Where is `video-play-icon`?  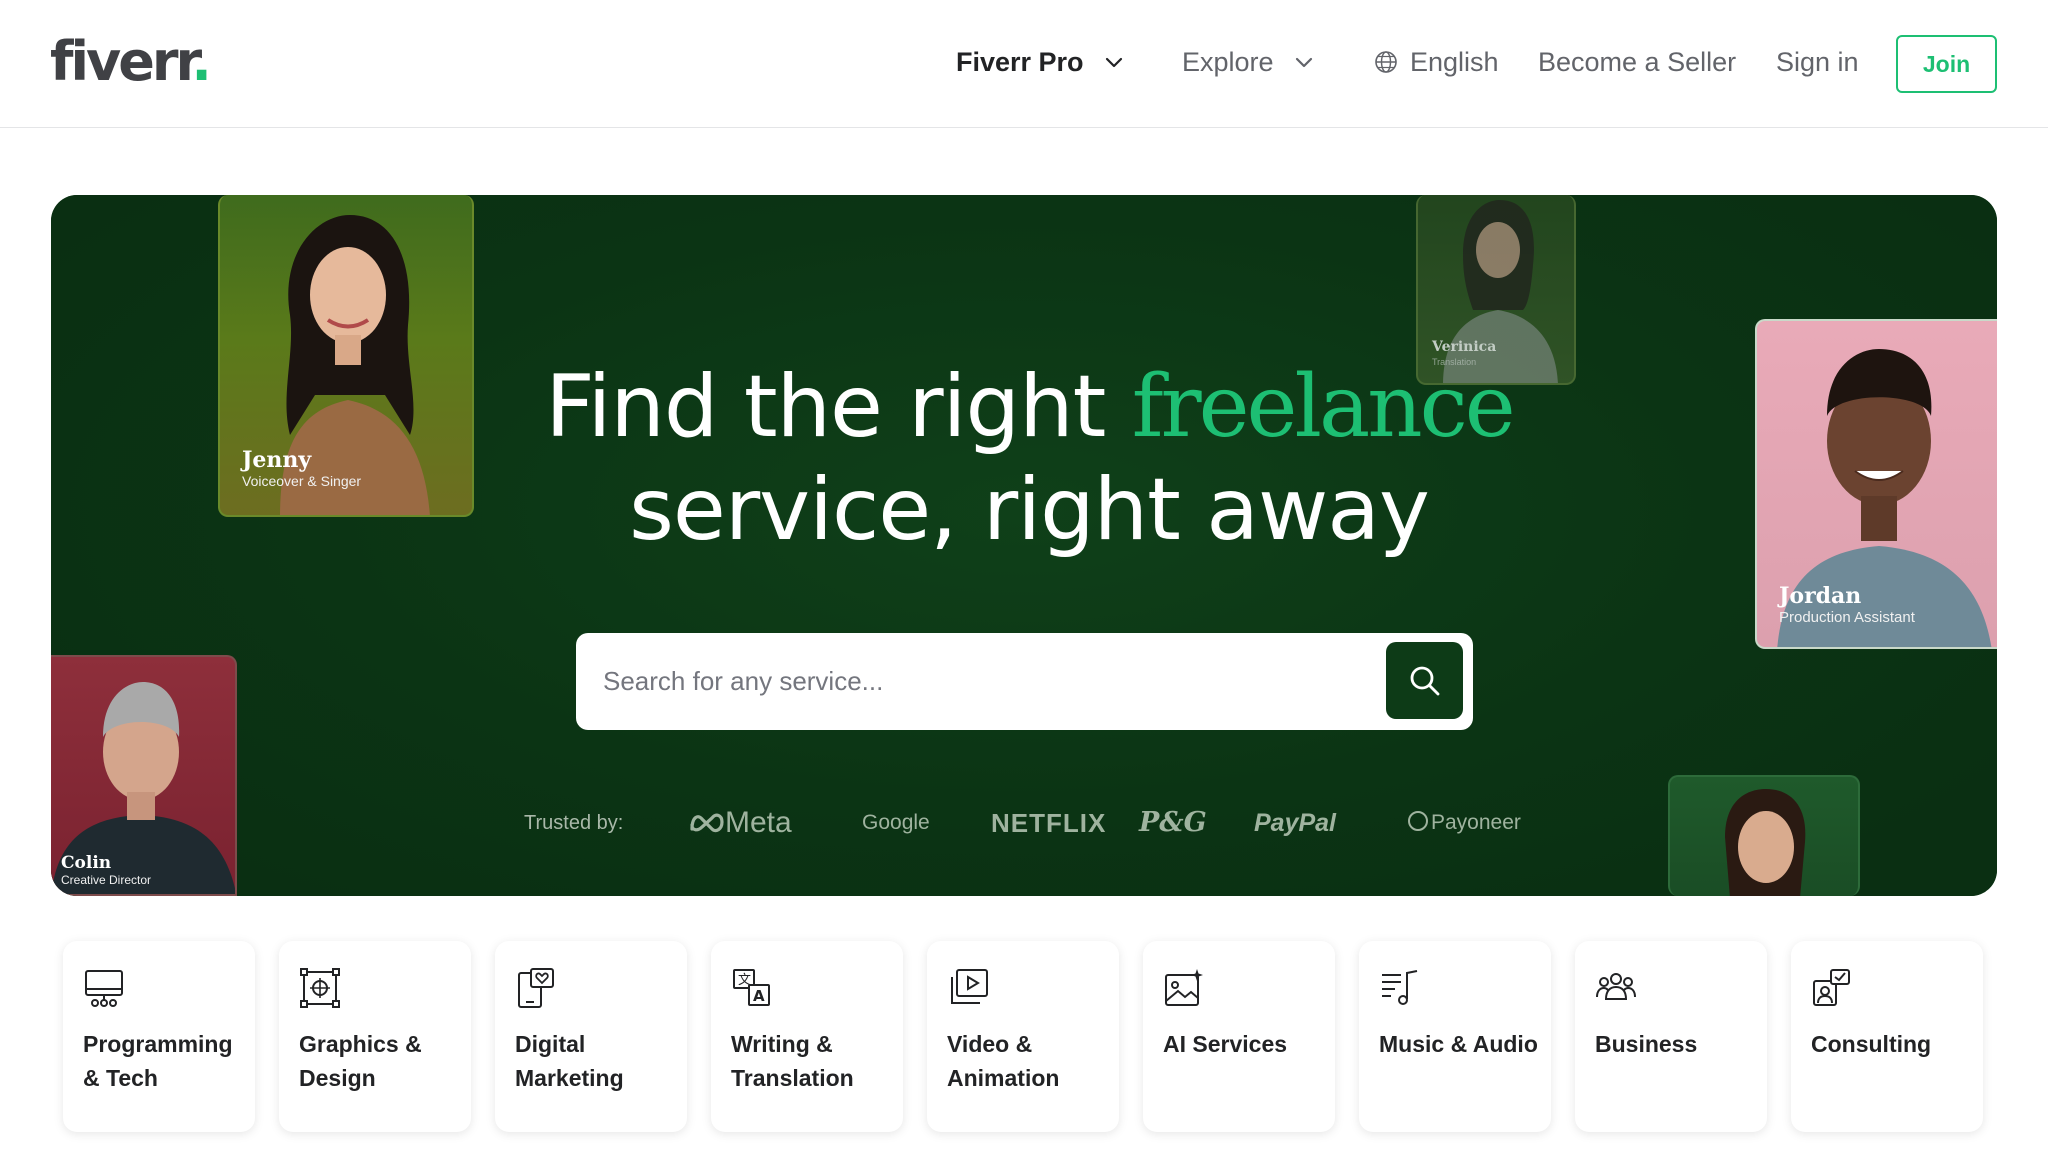
video-play-icon is located at coordinates (969, 986).